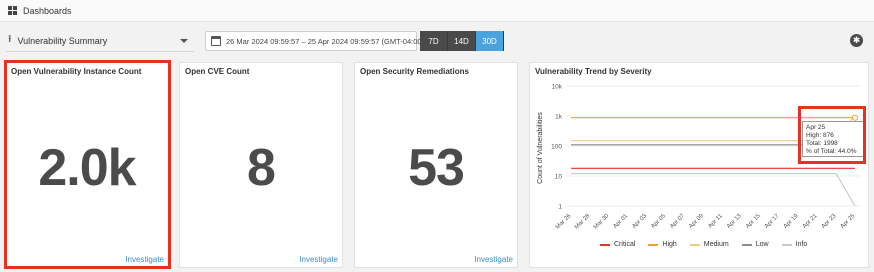 Image resolution: width=874 pixels, height=272 pixels. I want to click on chart-legend: Critical High Medium Low Info, so click(710, 244).